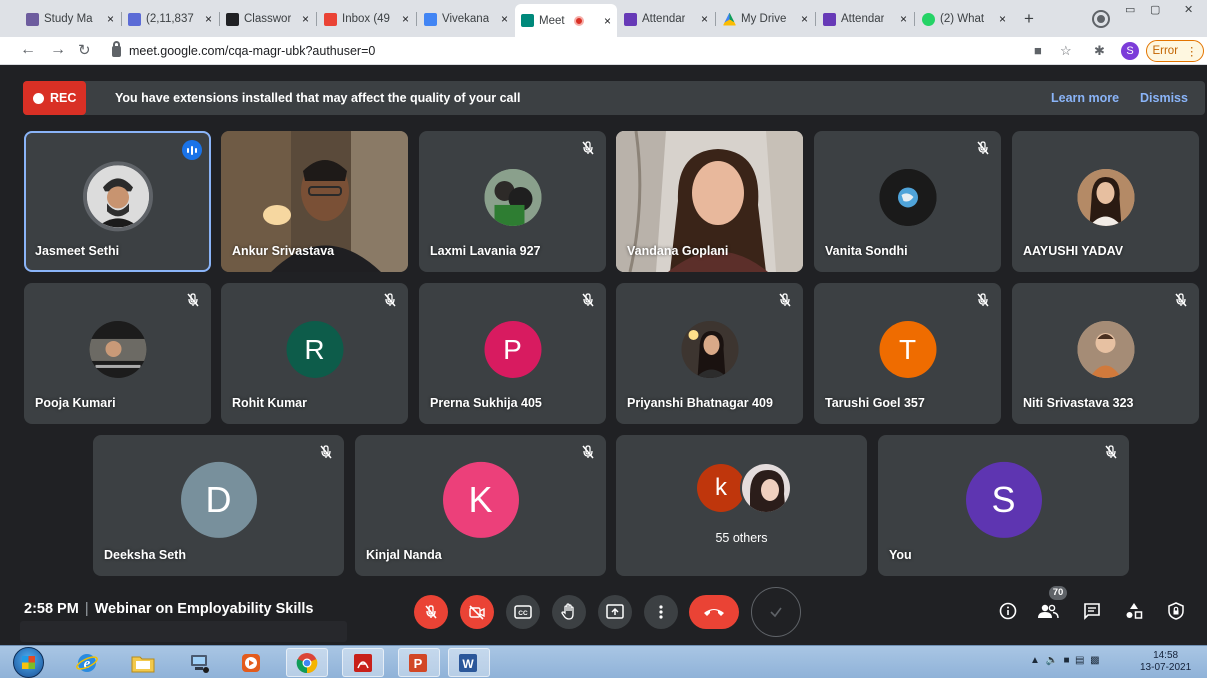  Describe the element at coordinates (1029, 20) in the screenshot. I see `new-tab-button: +` at that location.